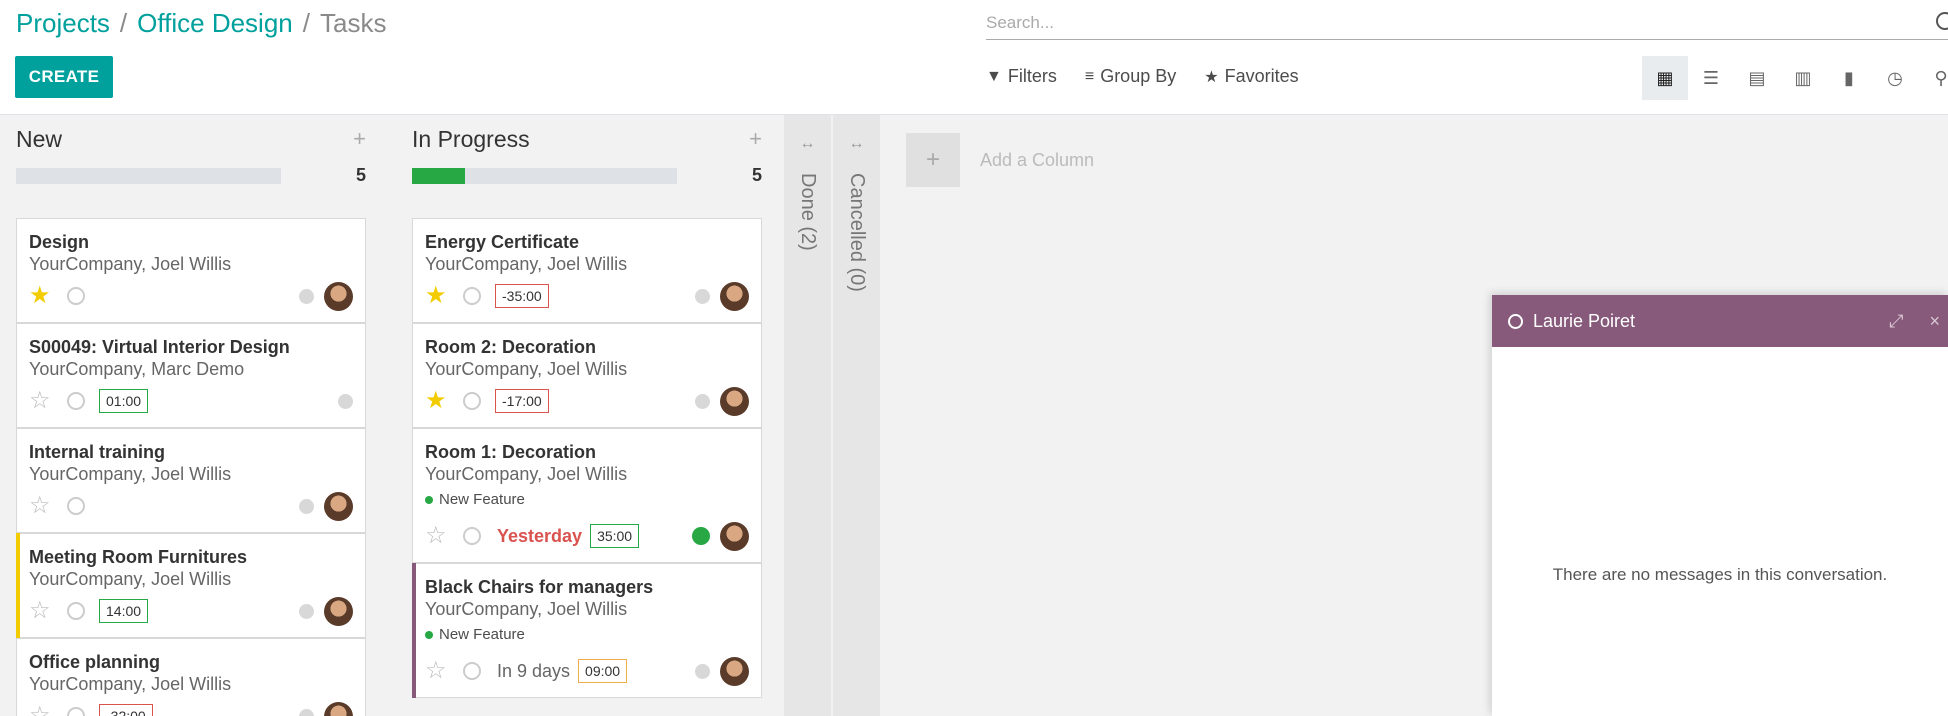  What do you see at coordinates (138, 557) in the screenshot?
I see `card-title: Meeting Room Furnitures` at bounding box center [138, 557].